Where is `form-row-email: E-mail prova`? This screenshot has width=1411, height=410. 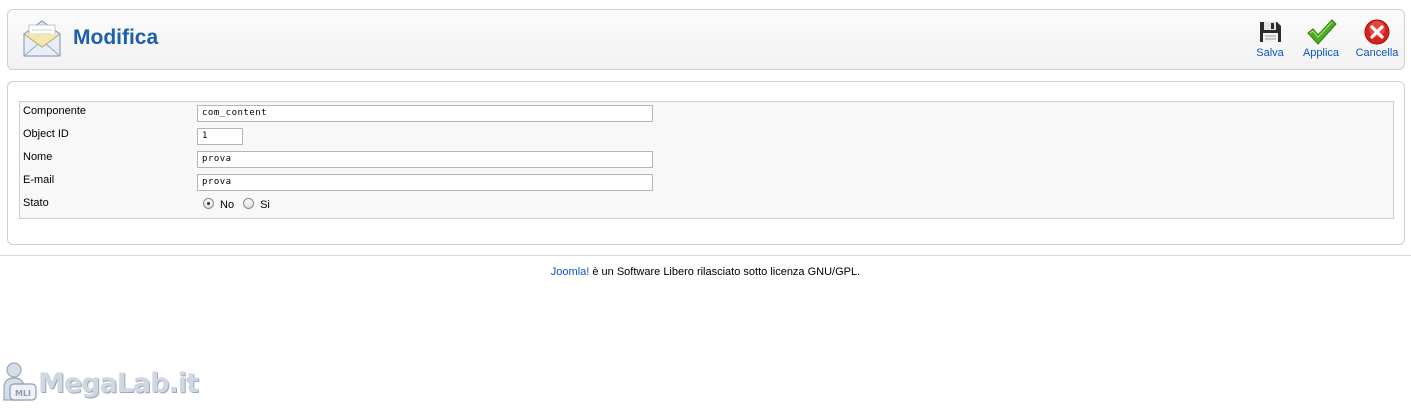 form-row-email: E-mail prova is located at coordinates (706, 182).